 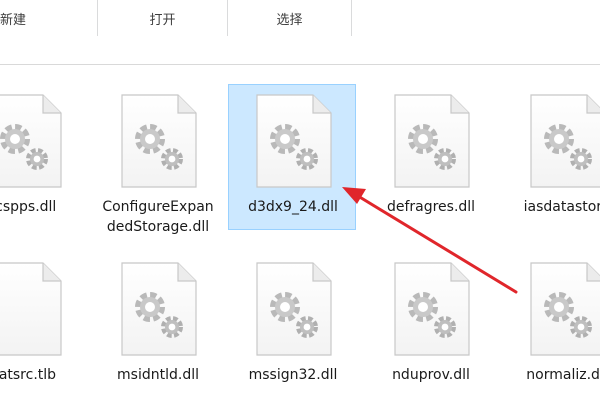 I want to click on ribbon-group-new: 新建, so click(x=49, y=18).